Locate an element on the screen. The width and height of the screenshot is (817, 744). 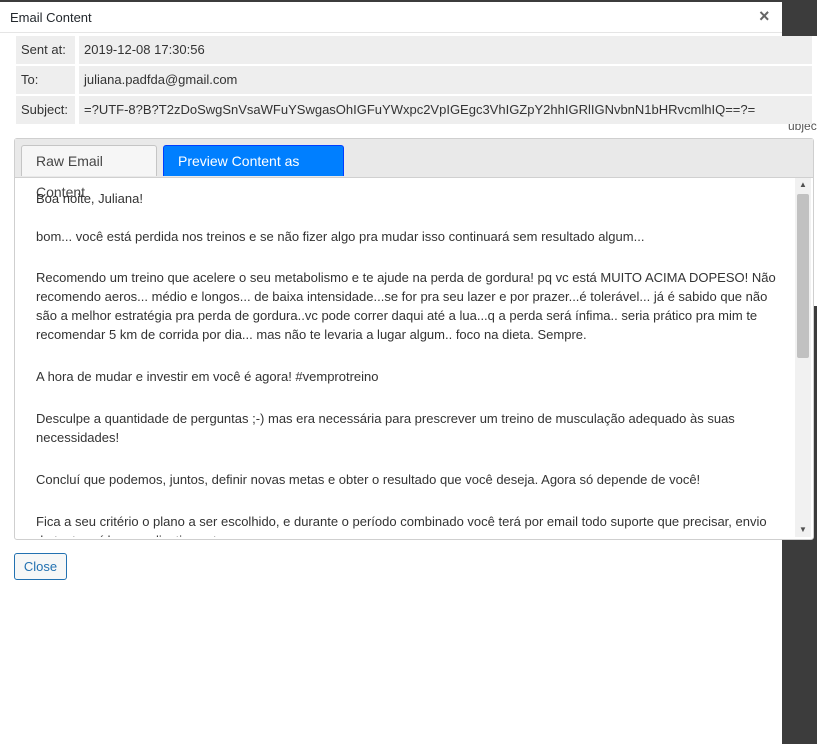
chevron-up-icon: ▲ is located at coordinates (803, 185).